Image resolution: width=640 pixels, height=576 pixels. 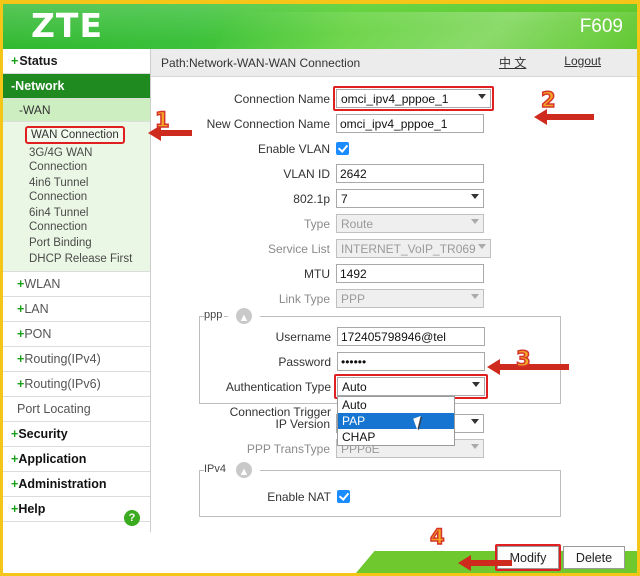 What do you see at coordinates (410, 298) in the screenshot?
I see `link-type-select: PPP` at bounding box center [410, 298].